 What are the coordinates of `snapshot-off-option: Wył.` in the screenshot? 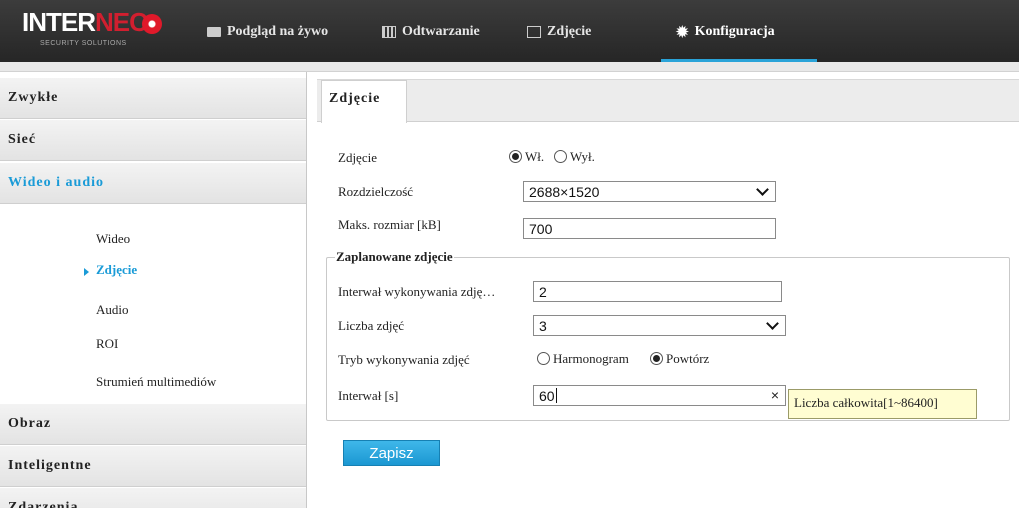 It's located at (574, 157).